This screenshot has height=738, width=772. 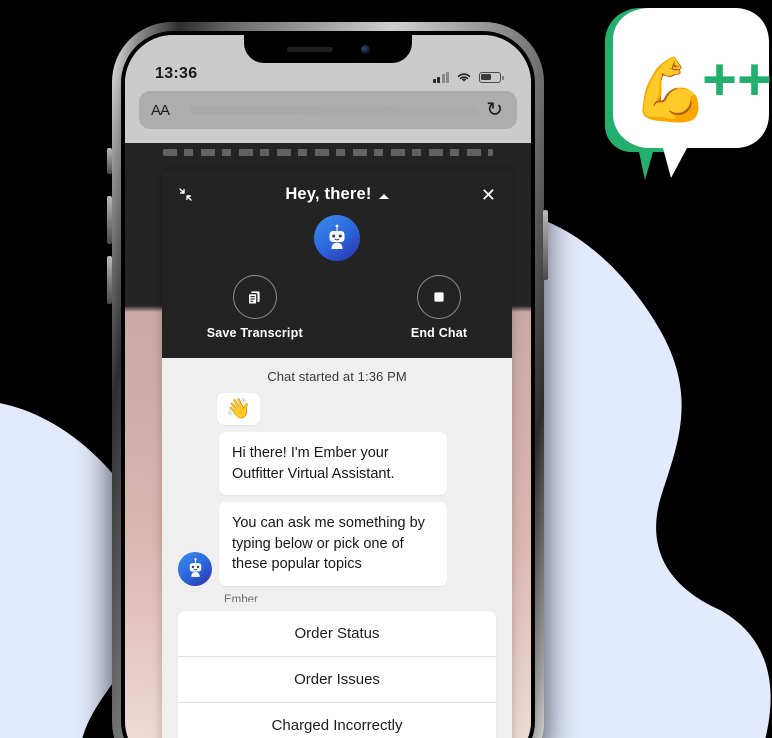 I want to click on stop-square-icon, so click(x=439, y=297).